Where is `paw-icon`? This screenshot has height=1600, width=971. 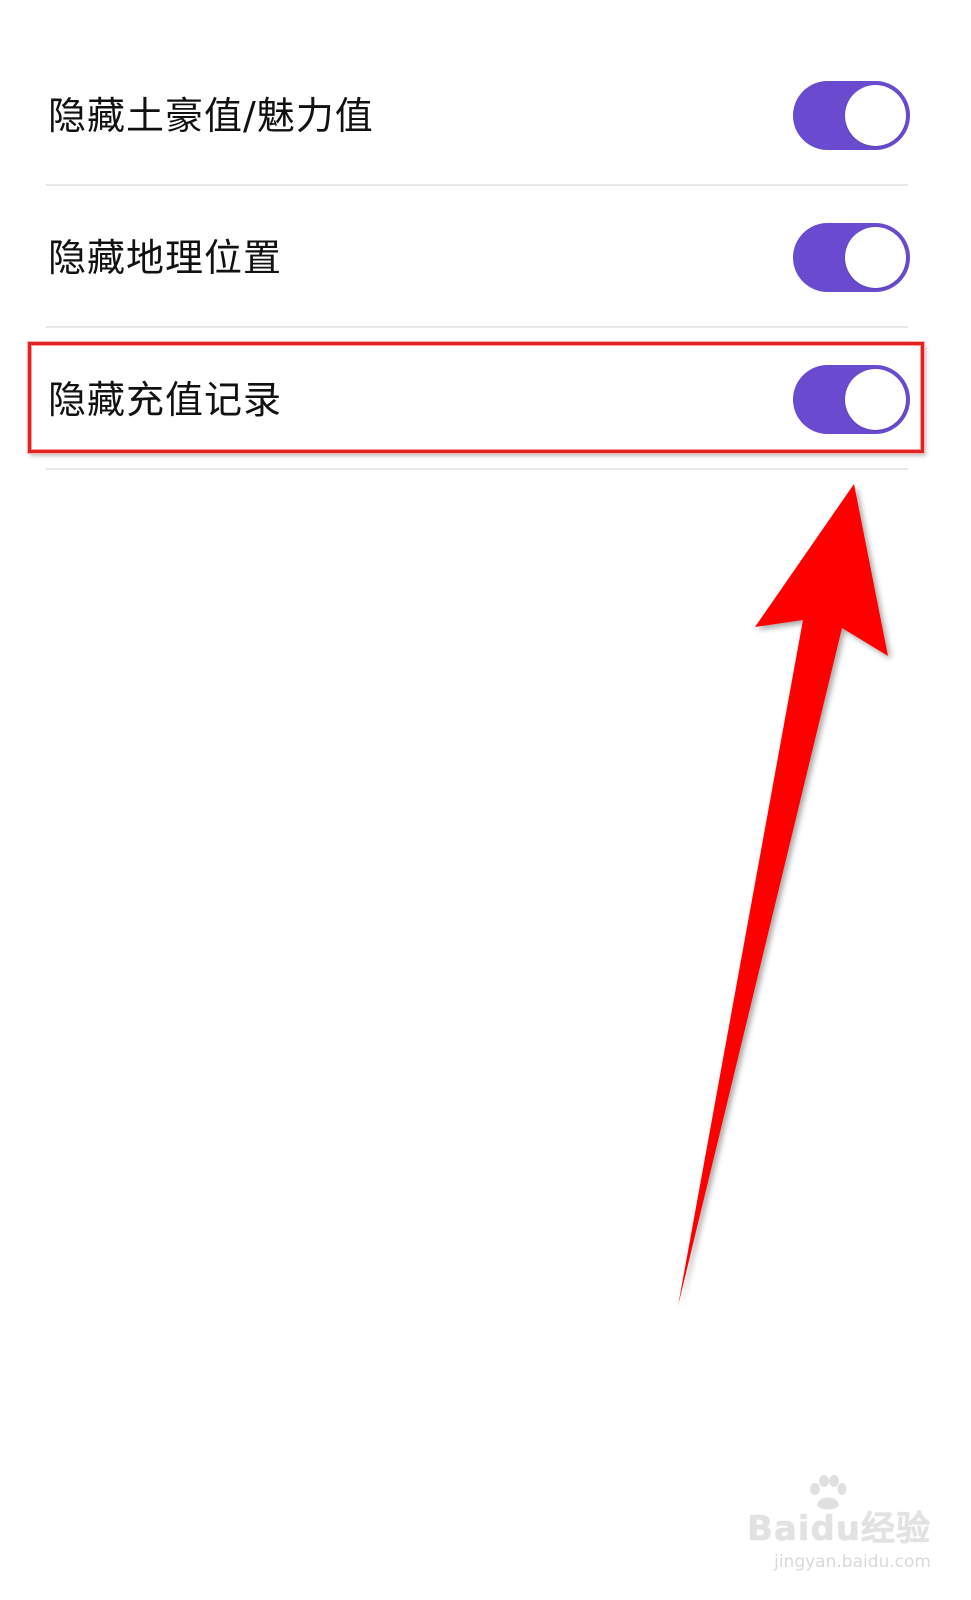
paw-icon is located at coordinates (828, 1492).